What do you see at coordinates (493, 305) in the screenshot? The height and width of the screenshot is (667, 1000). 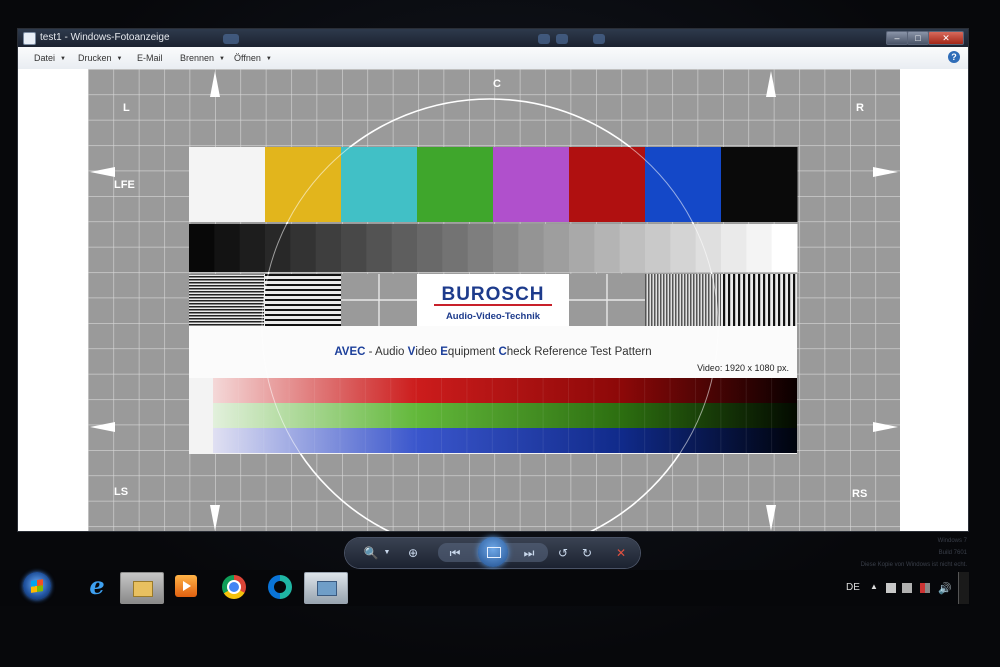 I see `logo-underline` at bounding box center [493, 305].